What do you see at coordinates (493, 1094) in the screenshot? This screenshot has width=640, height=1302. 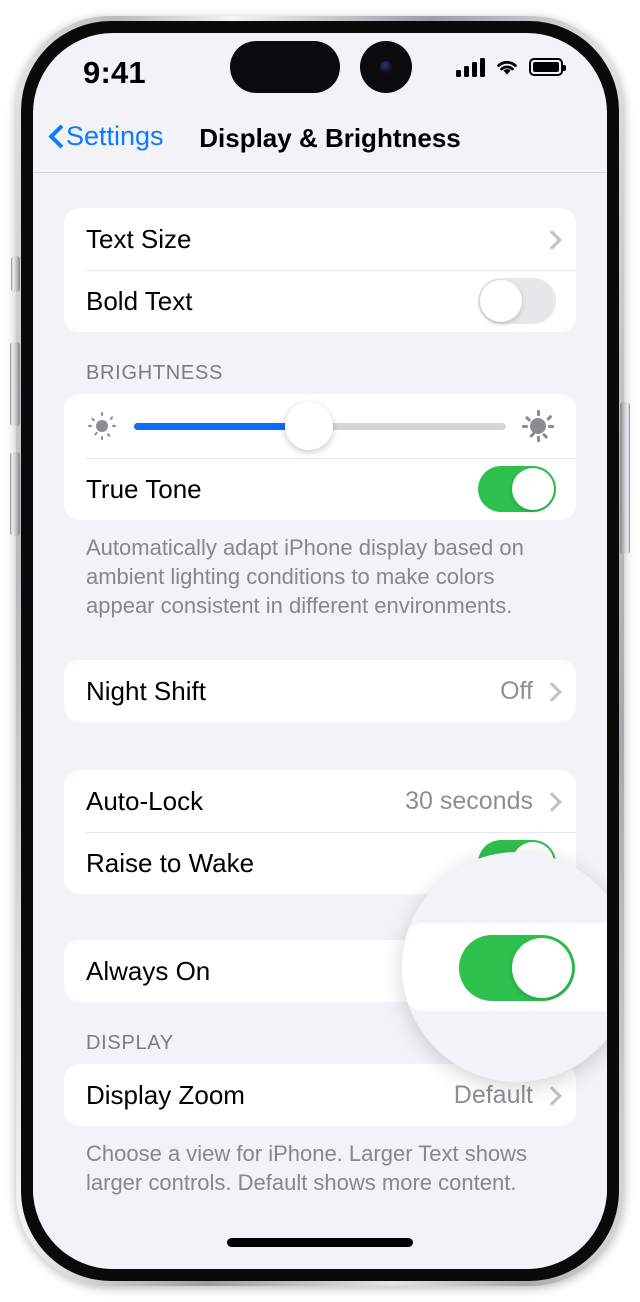 I see `row-display-zoom-value: Default` at bounding box center [493, 1094].